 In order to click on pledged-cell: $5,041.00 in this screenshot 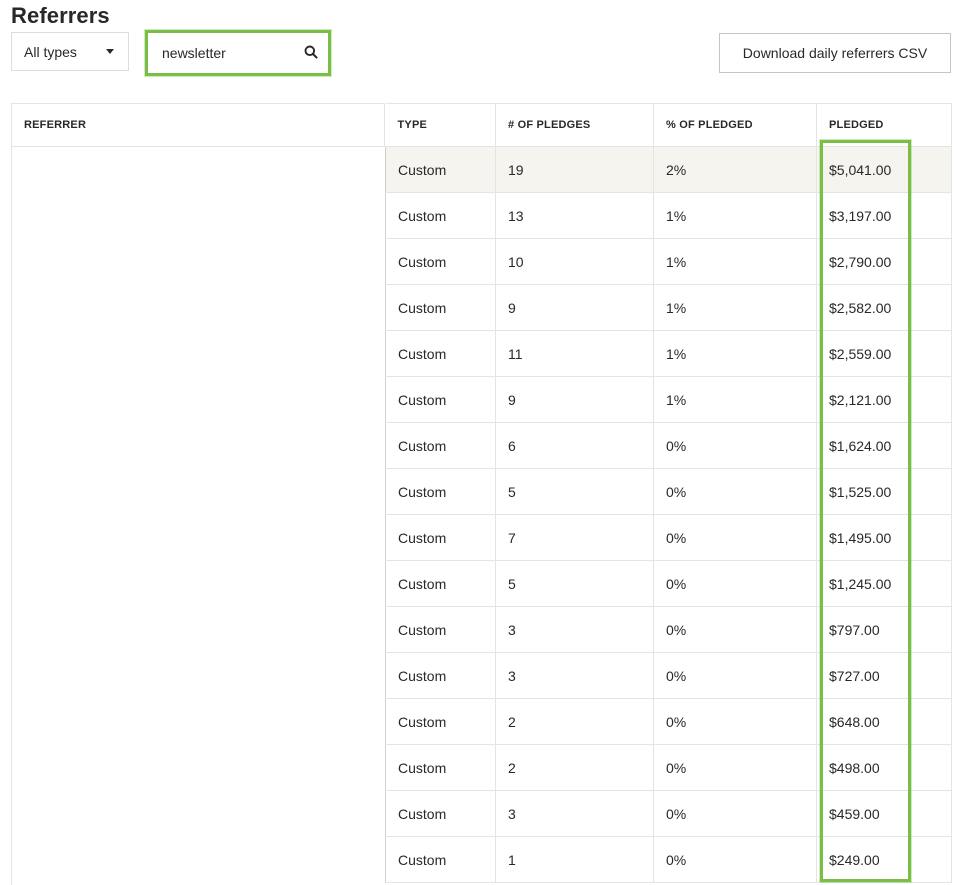, I will do `click(884, 169)`.